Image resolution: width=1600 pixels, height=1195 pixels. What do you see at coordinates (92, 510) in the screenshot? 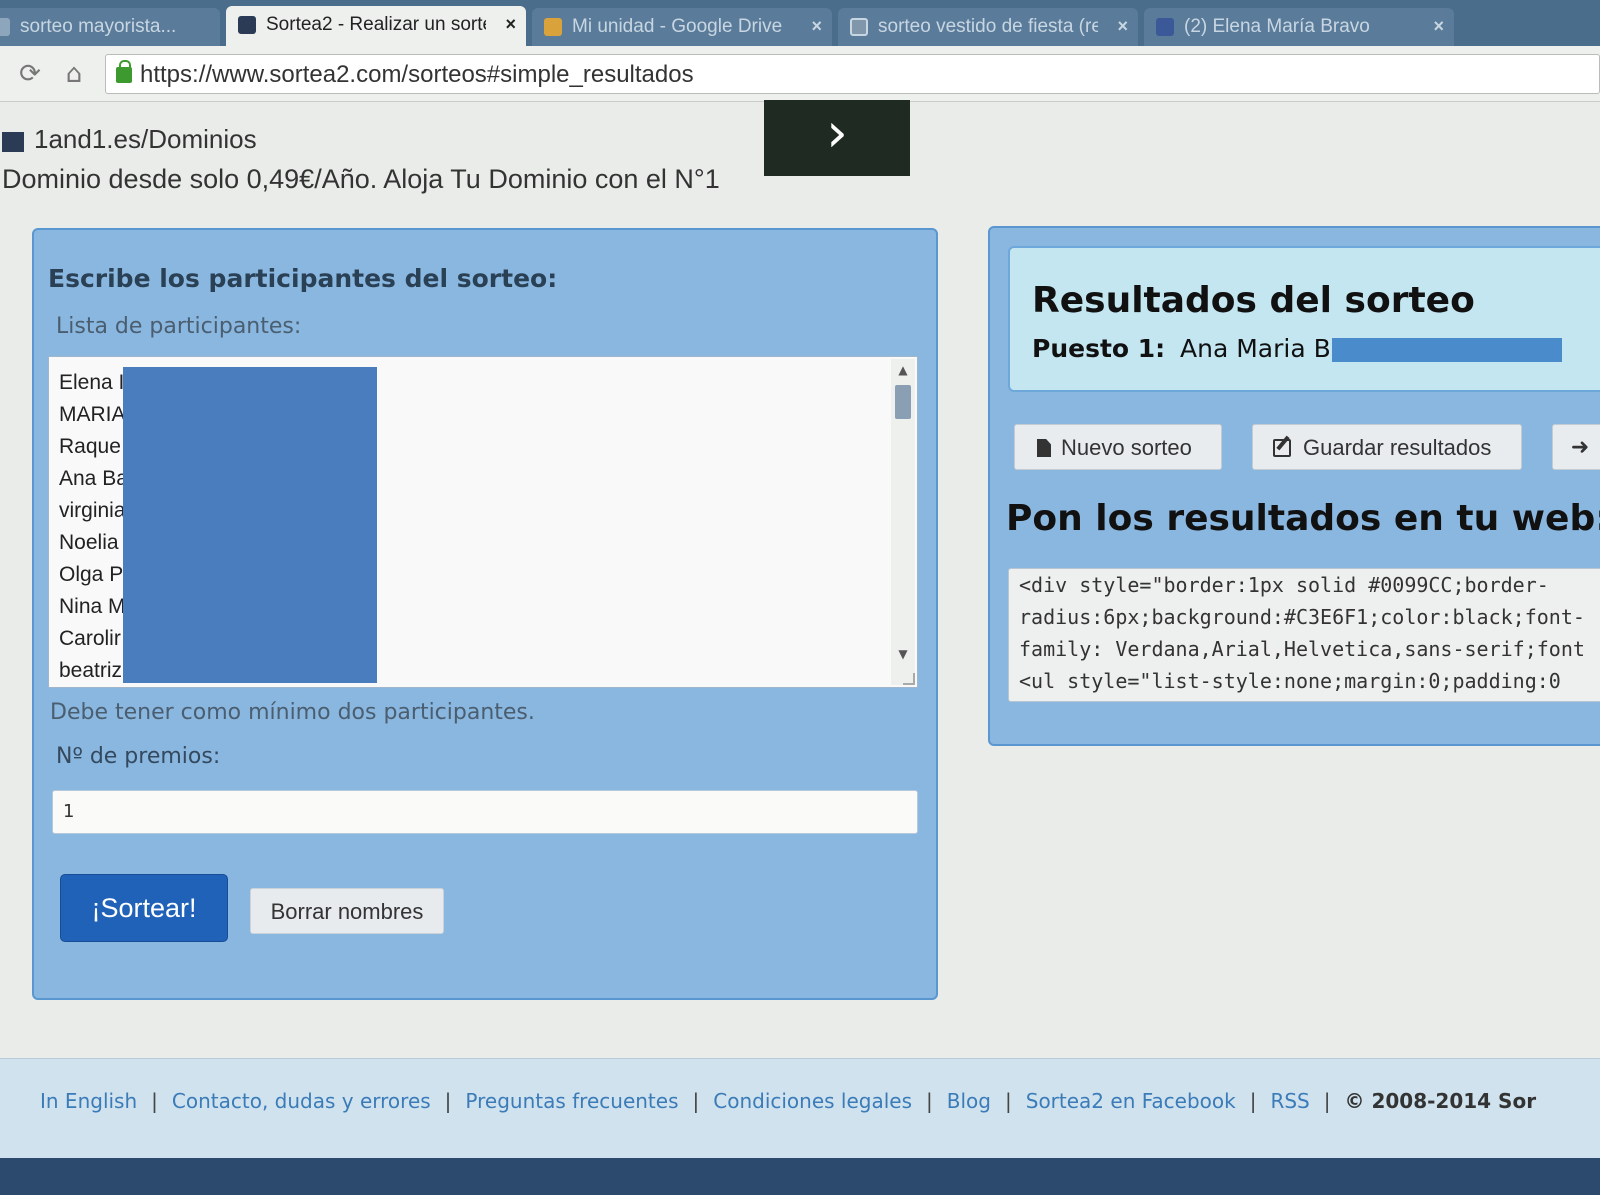
I see `participant-name: virginia` at bounding box center [92, 510].